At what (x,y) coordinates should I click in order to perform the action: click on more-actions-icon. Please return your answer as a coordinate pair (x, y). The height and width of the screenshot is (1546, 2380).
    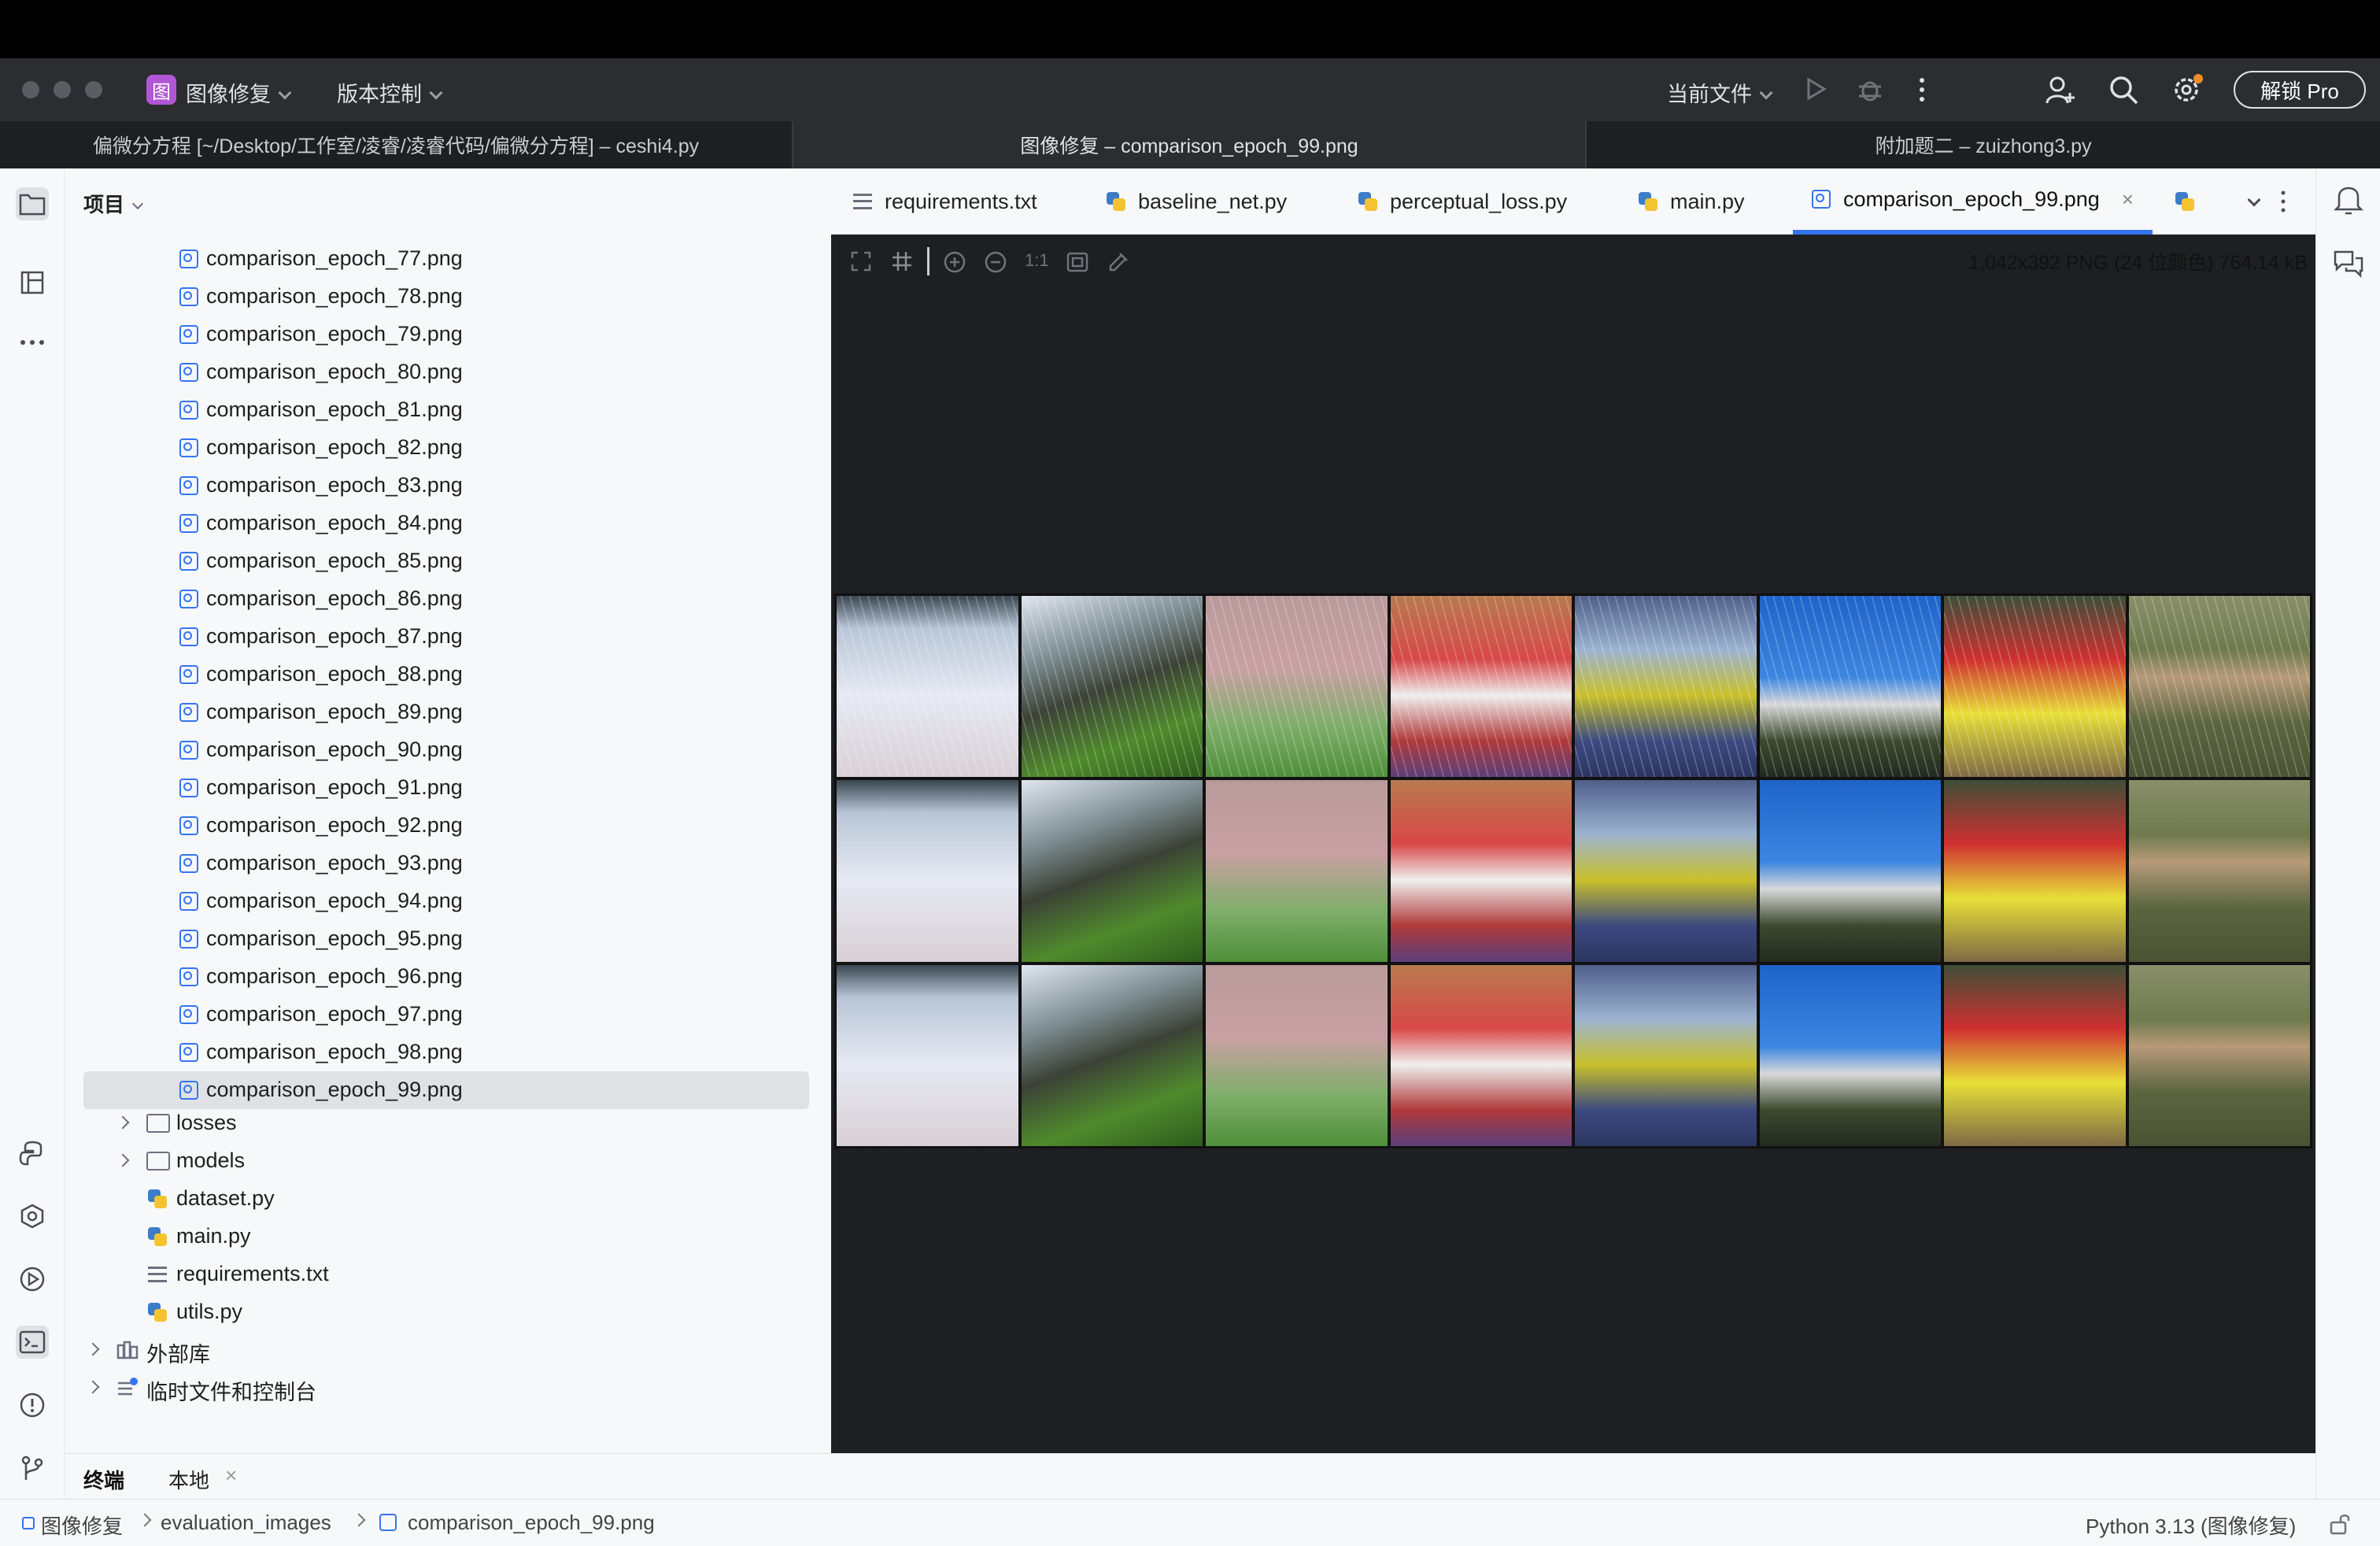
    Looking at the image, I should click on (1922, 90).